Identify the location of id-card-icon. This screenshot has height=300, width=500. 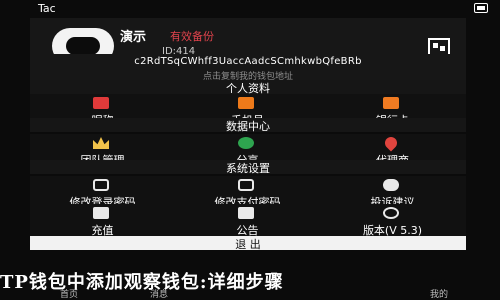
(101, 103).